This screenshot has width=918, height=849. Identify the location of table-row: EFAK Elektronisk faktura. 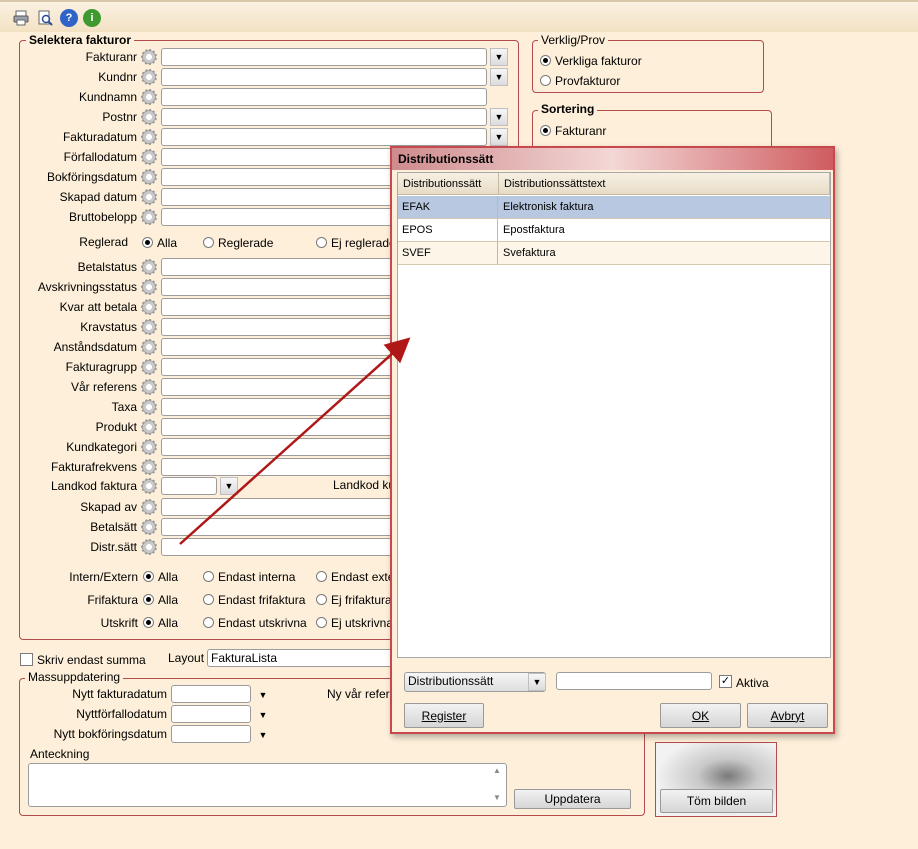
(614, 207).